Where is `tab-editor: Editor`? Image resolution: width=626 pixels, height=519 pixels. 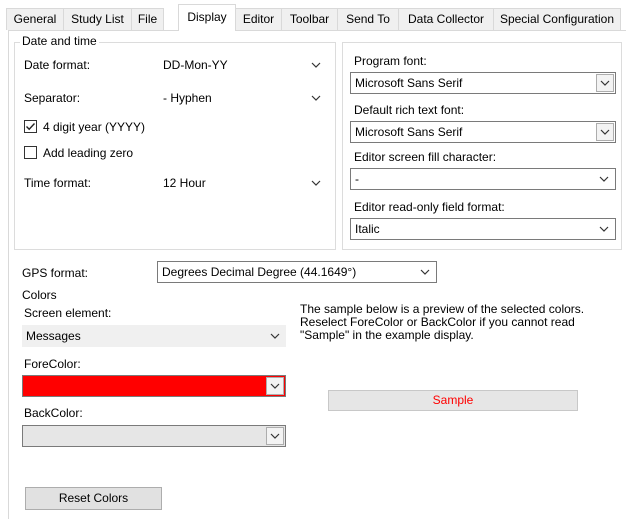
tab-editor: Editor is located at coordinates (258, 19).